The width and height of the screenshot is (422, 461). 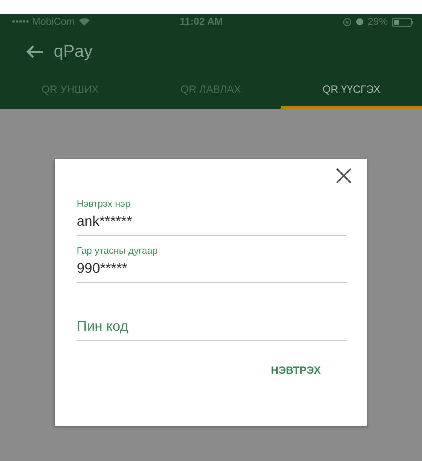 What do you see at coordinates (344, 176) in the screenshot?
I see `close-icon` at bounding box center [344, 176].